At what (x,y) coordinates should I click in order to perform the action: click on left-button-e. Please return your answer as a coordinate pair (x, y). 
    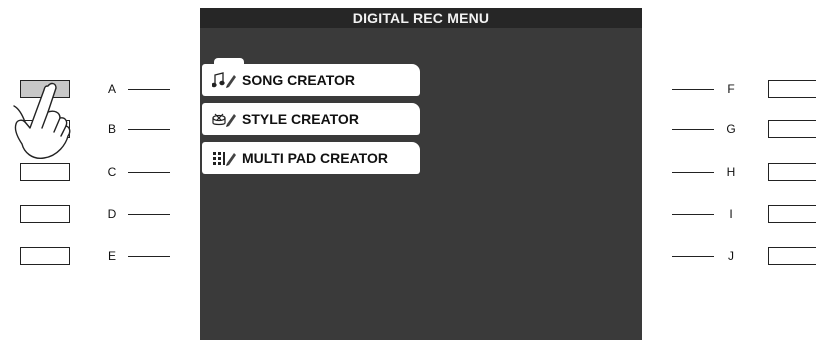
    Looking at the image, I should click on (45, 256).